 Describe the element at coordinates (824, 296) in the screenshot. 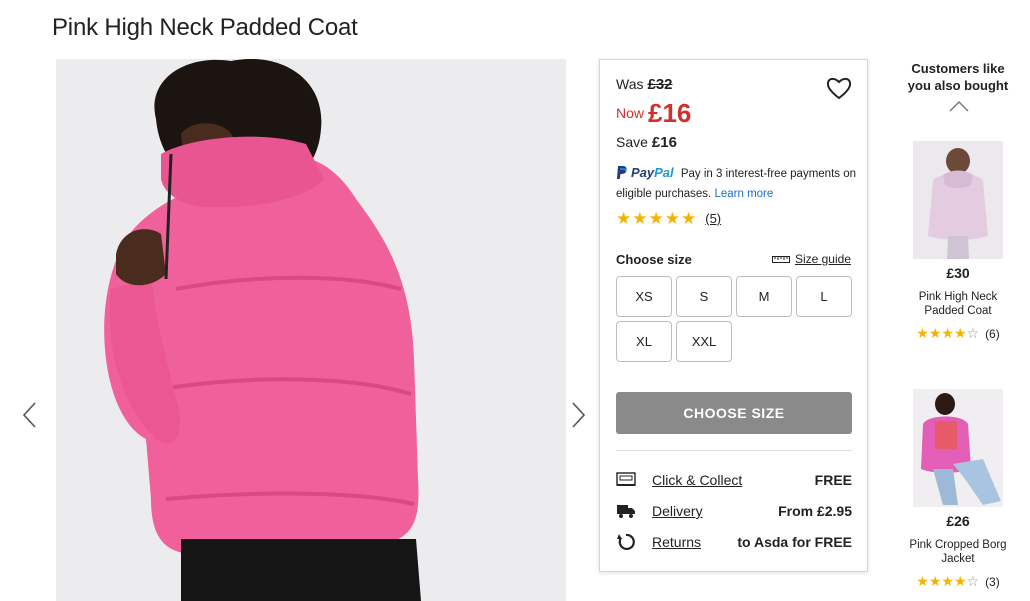

I see `size-option-l: L` at that location.